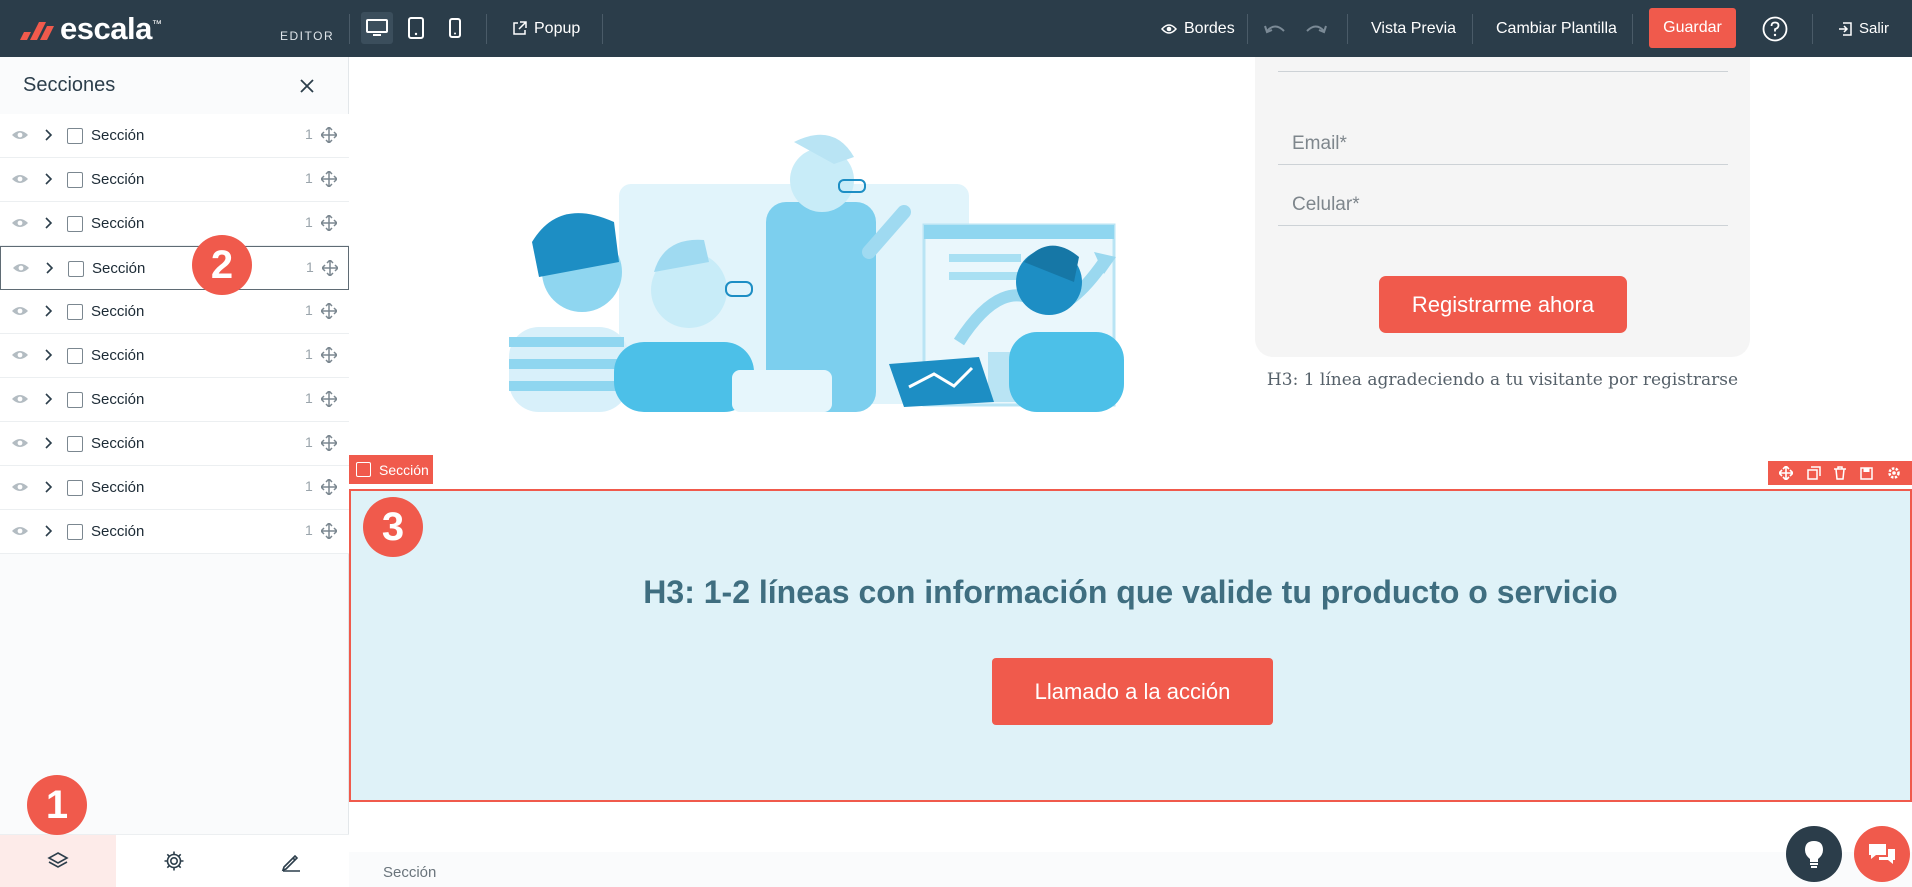  Describe the element at coordinates (1894, 473) in the screenshot. I see `settings-icon` at that location.